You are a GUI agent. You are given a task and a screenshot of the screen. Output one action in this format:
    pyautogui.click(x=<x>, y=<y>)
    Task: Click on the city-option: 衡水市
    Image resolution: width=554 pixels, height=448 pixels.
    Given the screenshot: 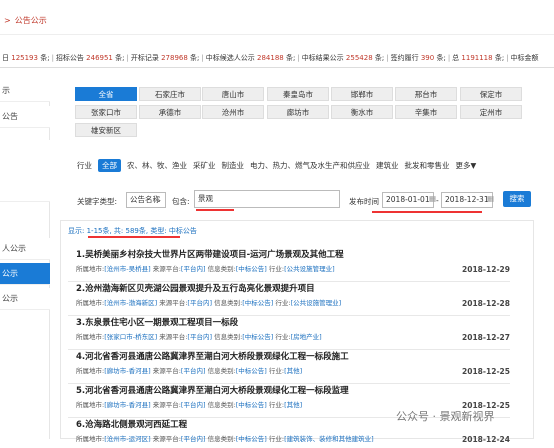 What is the action you would take?
    pyautogui.click(x=362, y=112)
    